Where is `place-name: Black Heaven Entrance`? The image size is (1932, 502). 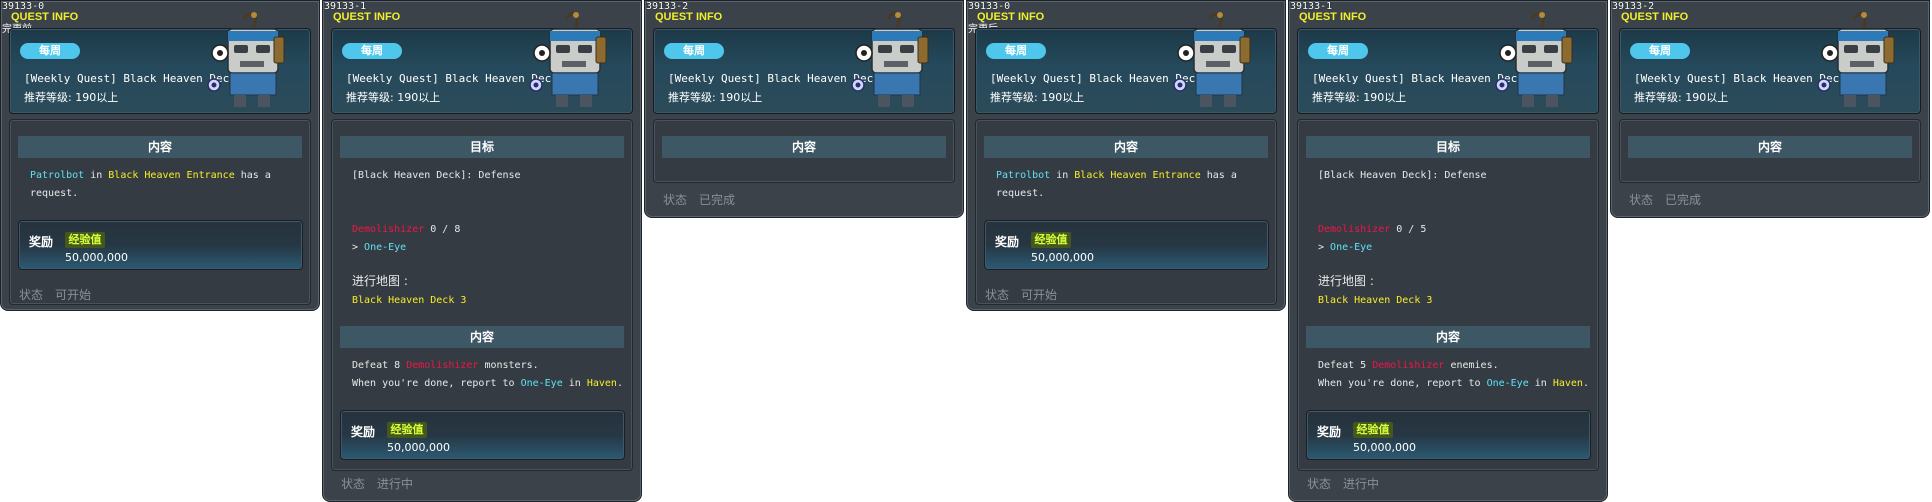 place-name: Black Heaven Entrance is located at coordinates (171, 175).